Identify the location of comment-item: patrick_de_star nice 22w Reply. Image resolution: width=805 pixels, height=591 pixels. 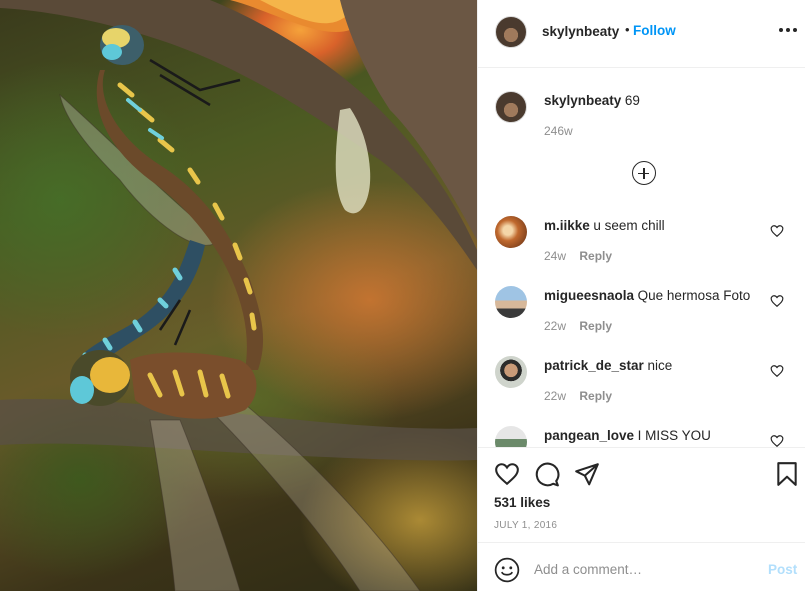
(641, 391).